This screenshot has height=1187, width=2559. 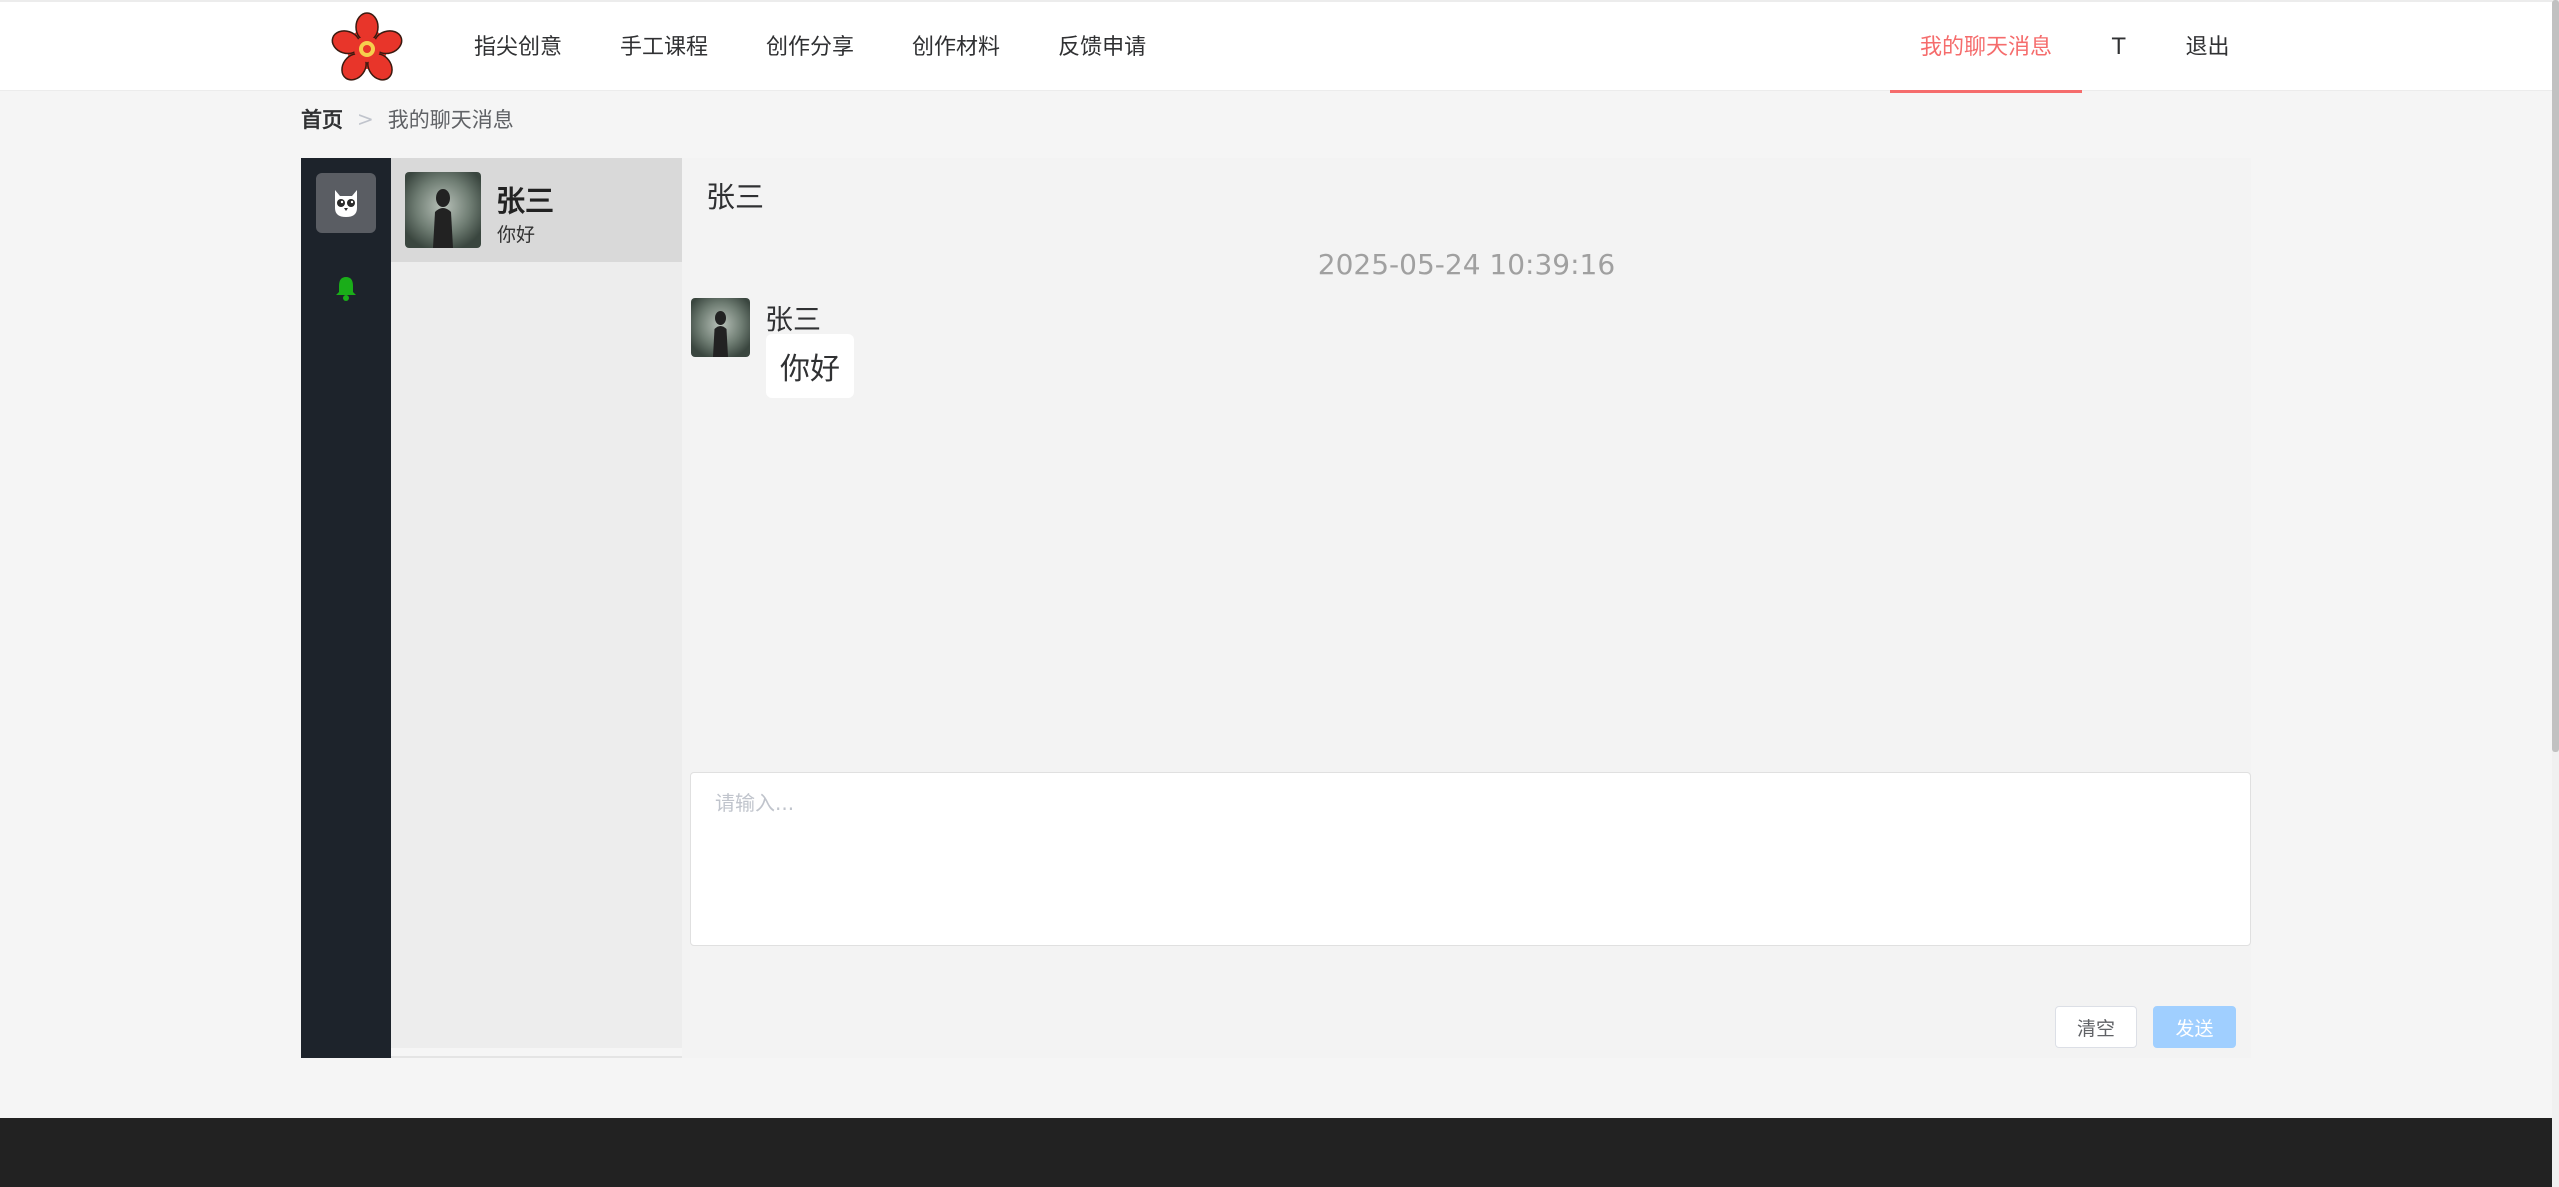 I want to click on nav-item-user: T, so click(x=2118, y=47).